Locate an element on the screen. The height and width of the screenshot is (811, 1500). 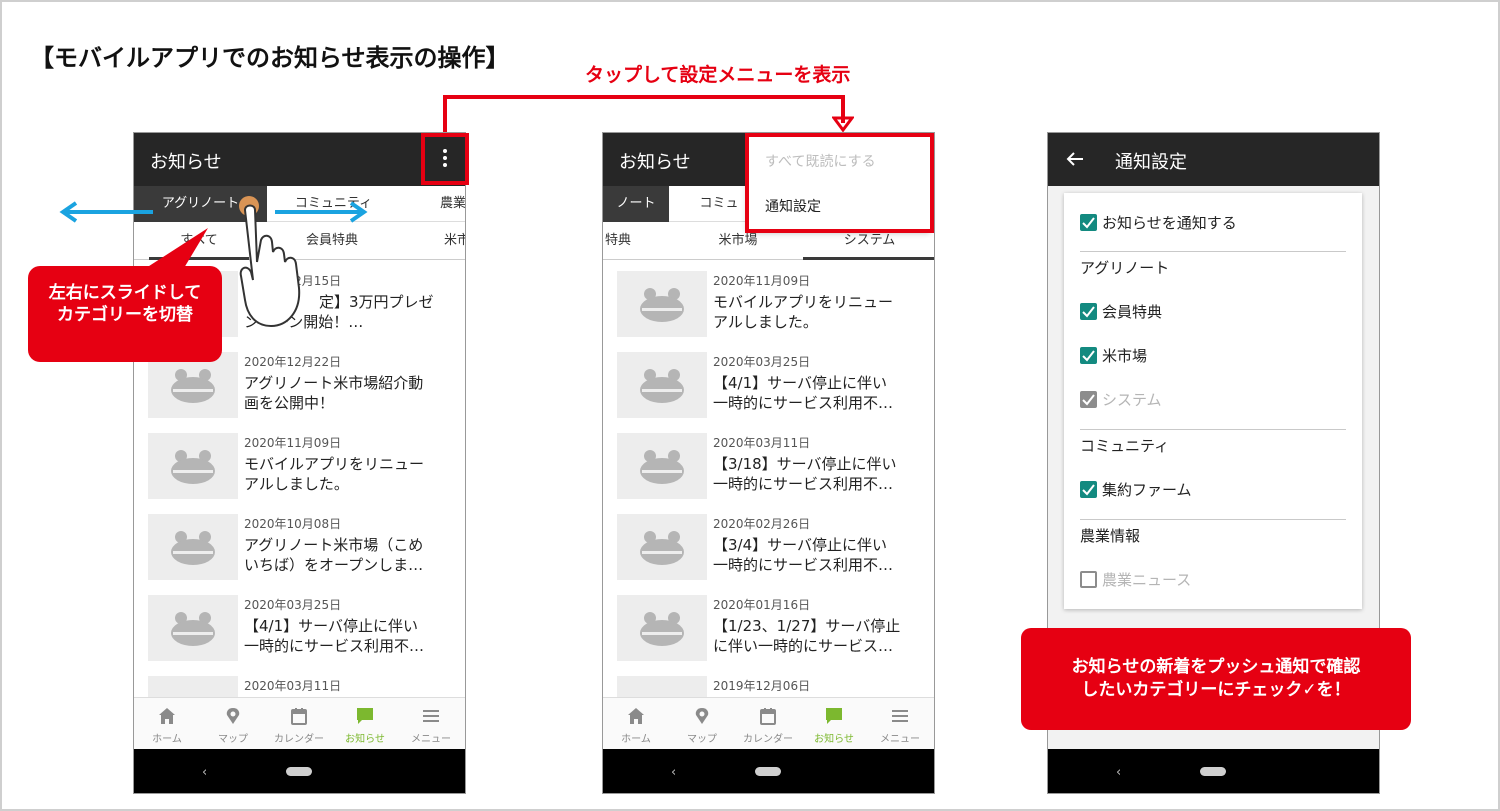
calendar-icon is located at coordinates (768, 716).